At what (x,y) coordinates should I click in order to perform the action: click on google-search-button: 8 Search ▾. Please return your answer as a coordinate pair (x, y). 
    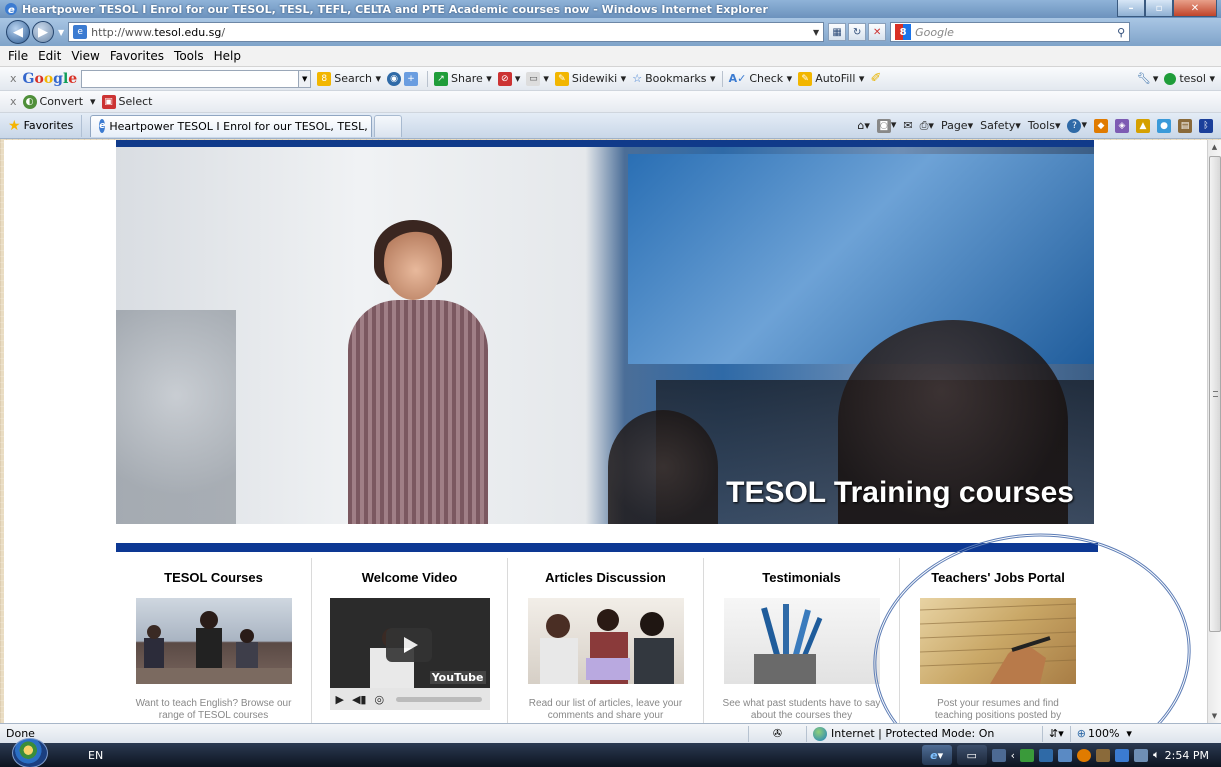
    Looking at the image, I should click on (349, 78).